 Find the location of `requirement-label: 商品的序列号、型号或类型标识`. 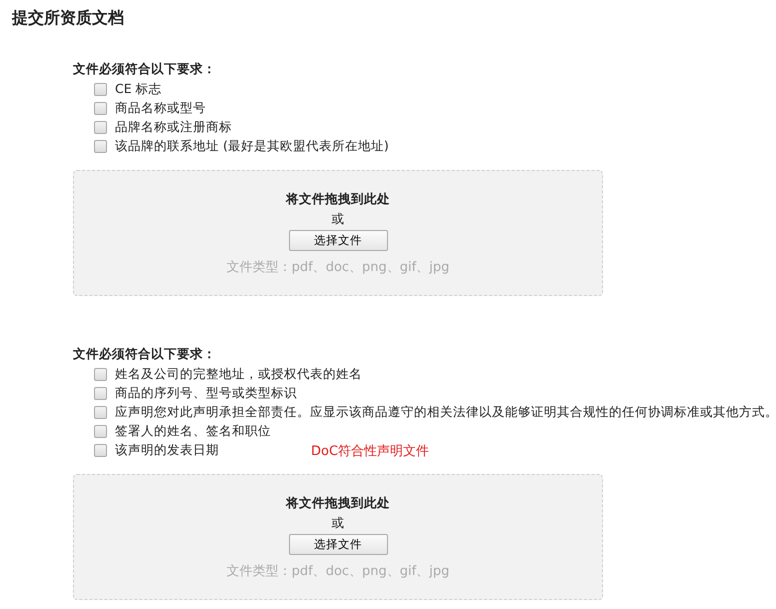

requirement-label: 商品的序列号、型号或类型标识 is located at coordinates (206, 393).